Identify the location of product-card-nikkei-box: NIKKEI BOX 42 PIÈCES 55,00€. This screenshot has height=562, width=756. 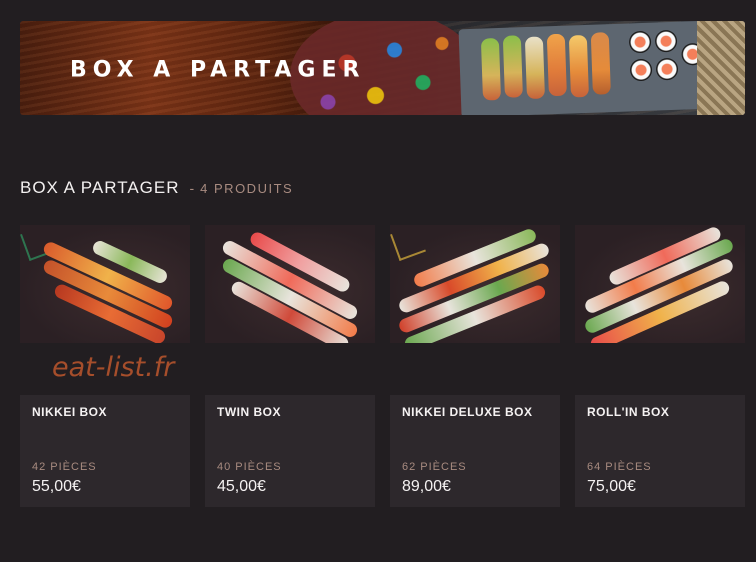
(105, 451).